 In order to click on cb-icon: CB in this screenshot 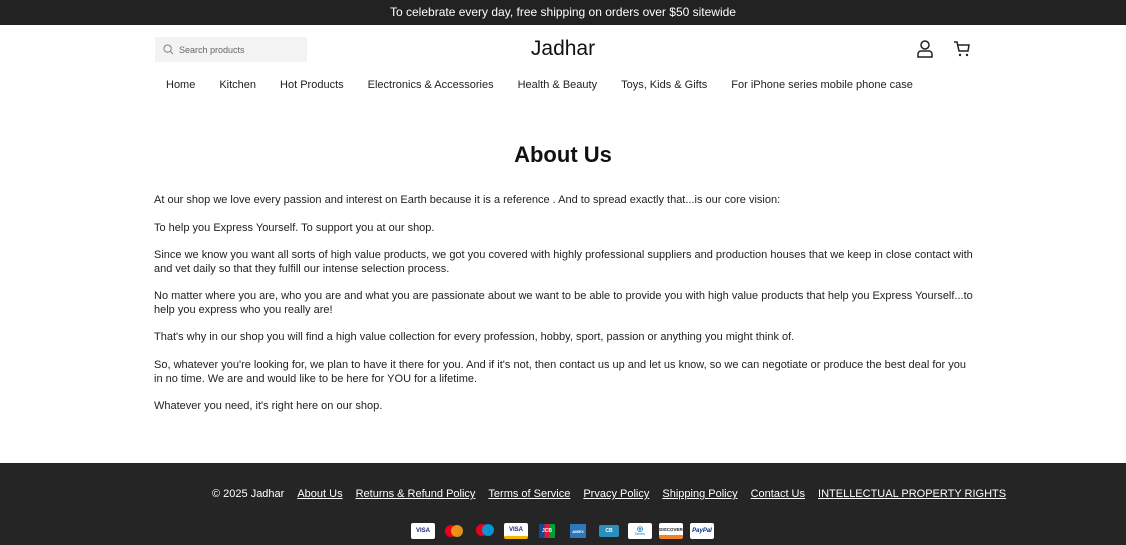, I will do `click(609, 531)`.